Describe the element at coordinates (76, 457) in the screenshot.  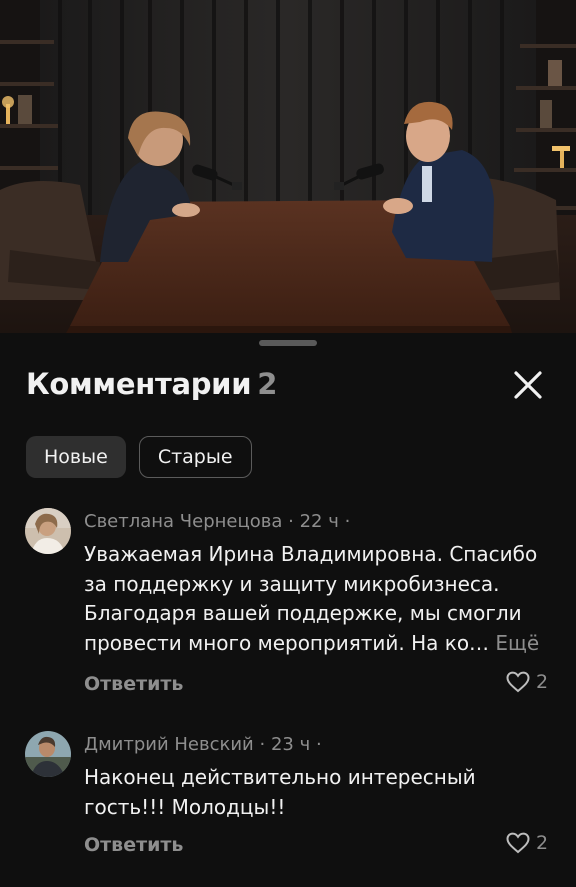
I see `filter-newest-chip: Новые` at that location.